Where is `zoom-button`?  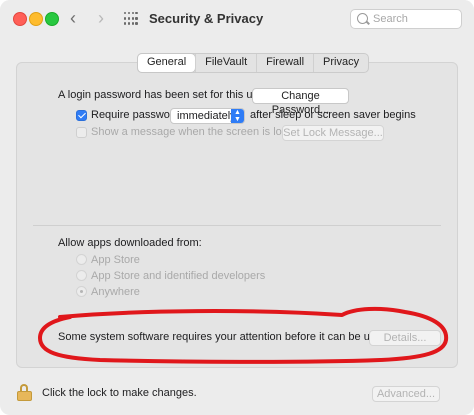
zoom-button is located at coordinates (52, 19).